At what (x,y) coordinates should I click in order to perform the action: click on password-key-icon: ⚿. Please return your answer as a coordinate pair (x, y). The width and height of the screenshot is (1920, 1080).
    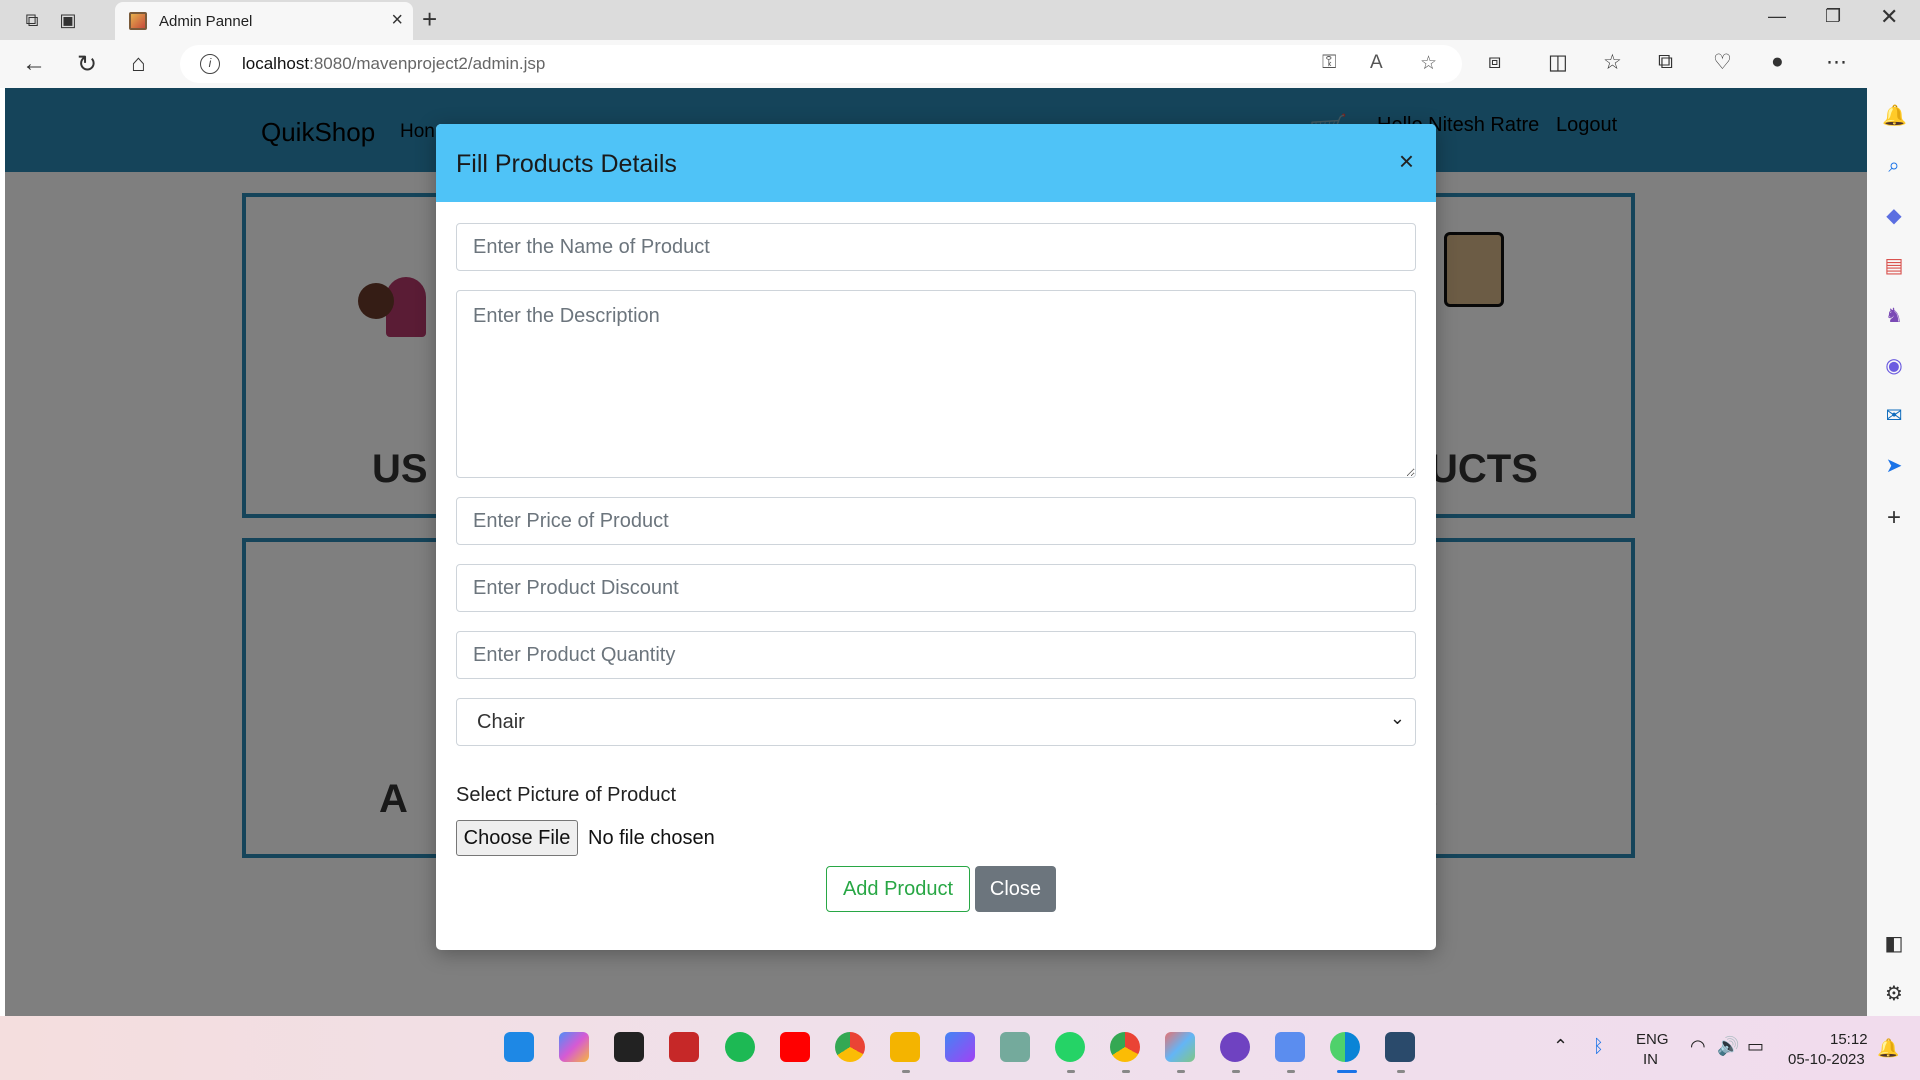
    Looking at the image, I should click on (1329, 63).